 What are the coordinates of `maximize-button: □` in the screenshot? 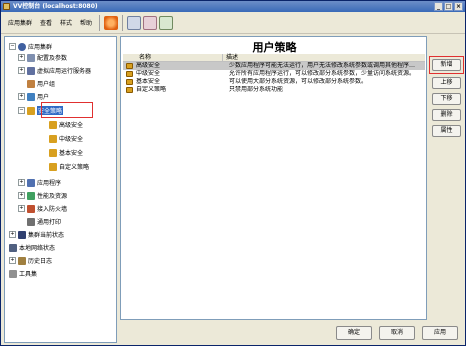 It's located at (448, 6).